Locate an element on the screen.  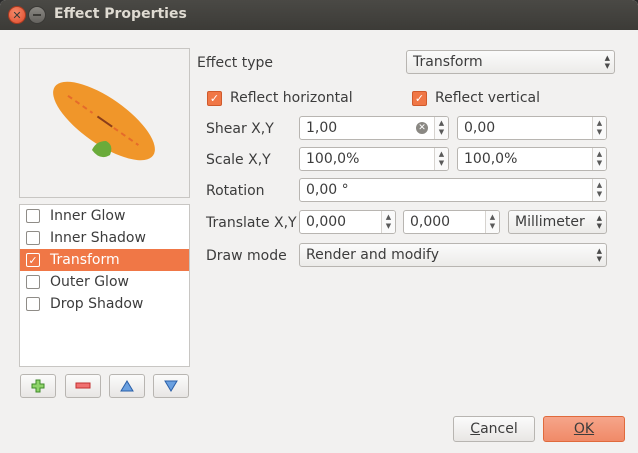
close-icon: ✕ is located at coordinates (17, 15).